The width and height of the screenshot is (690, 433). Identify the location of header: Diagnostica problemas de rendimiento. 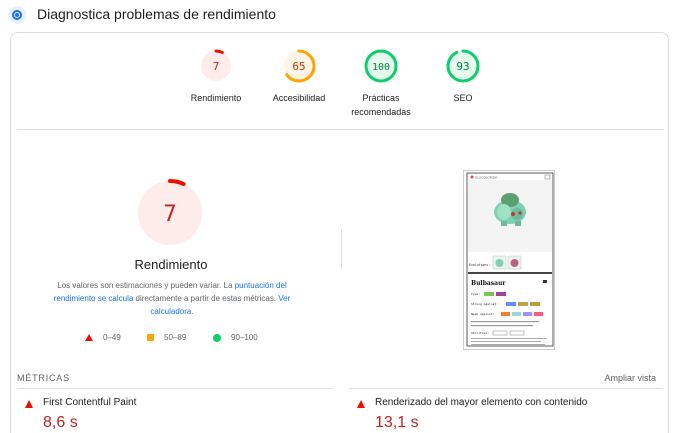
(345, 15).